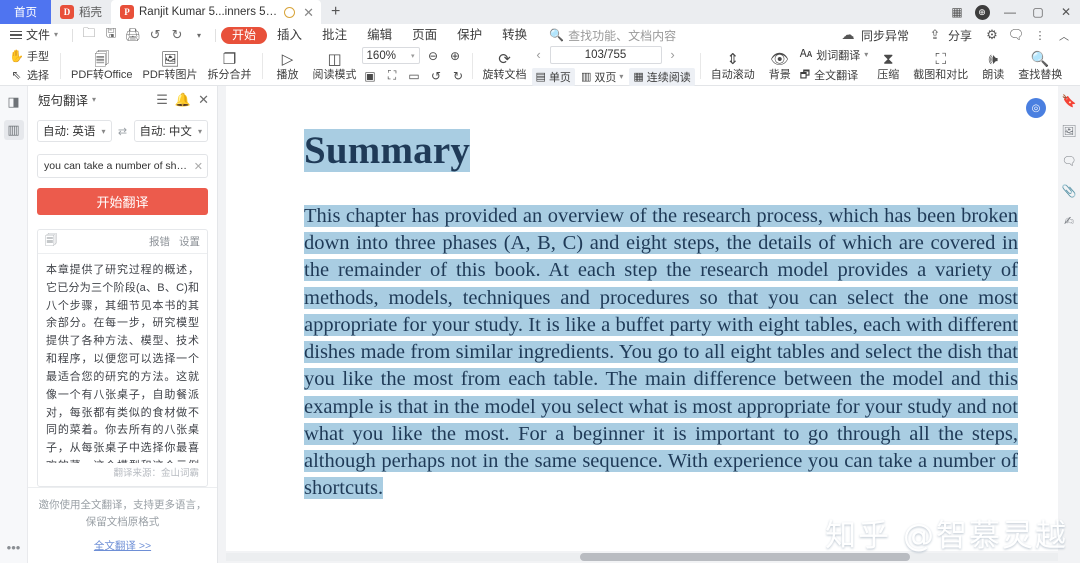 The image size is (1080, 563). Describe the element at coordinates (673, 54) in the screenshot. I see `next-page-icon: ›` at that location.